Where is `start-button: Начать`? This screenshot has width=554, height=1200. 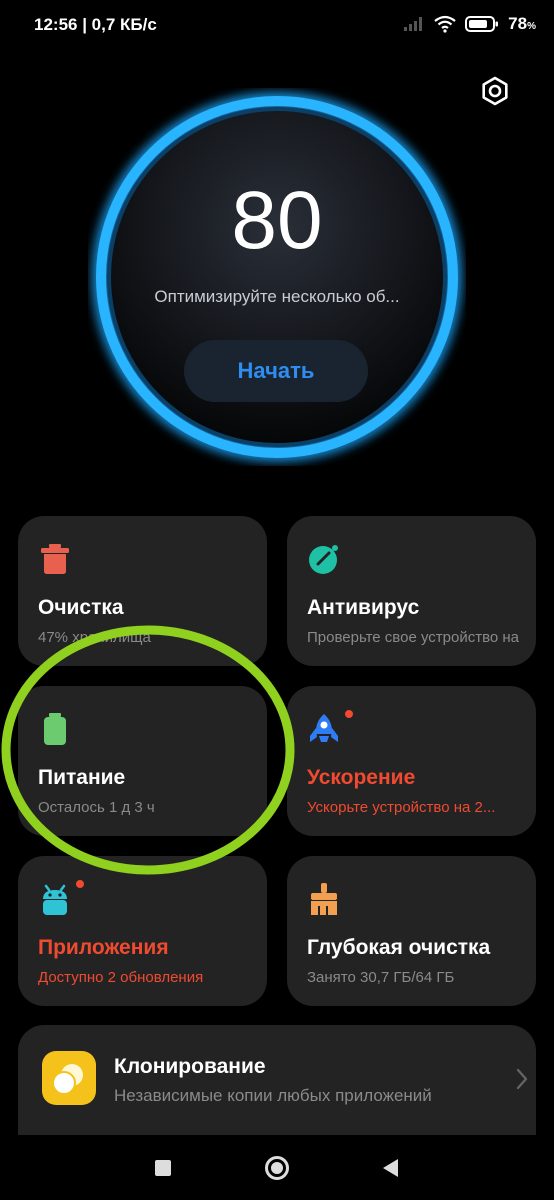 start-button: Начать is located at coordinates (276, 371).